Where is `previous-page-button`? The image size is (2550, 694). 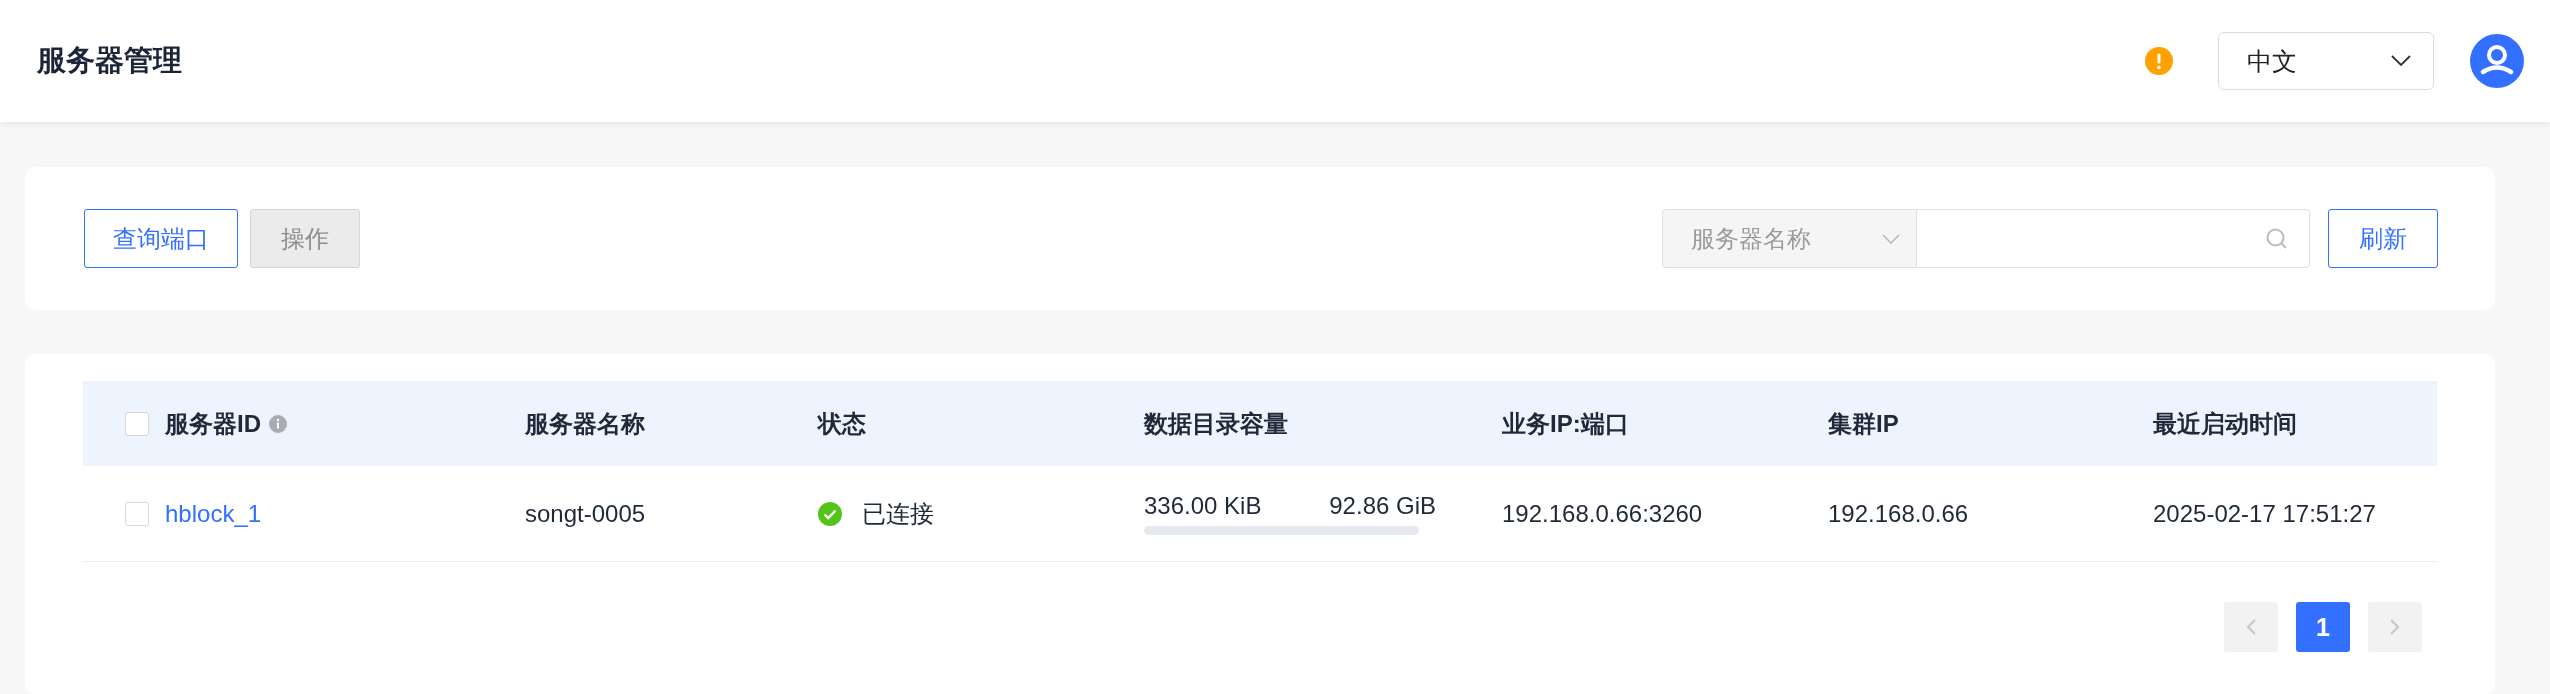 previous-page-button is located at coordinates (2251, 627).